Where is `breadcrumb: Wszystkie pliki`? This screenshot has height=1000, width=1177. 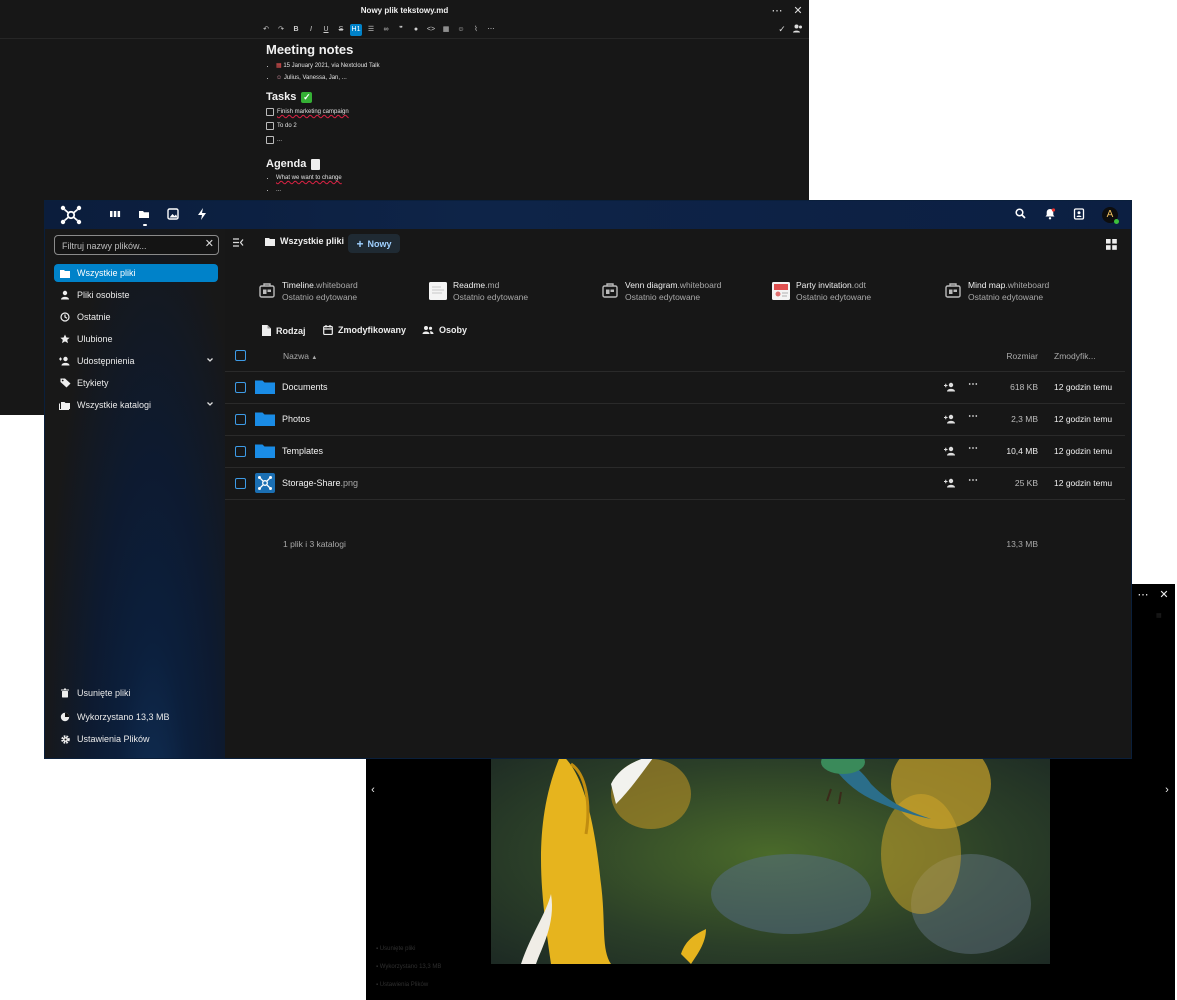 breadcrumb: Wszystkie pliki is located at coordinates (304, 241).